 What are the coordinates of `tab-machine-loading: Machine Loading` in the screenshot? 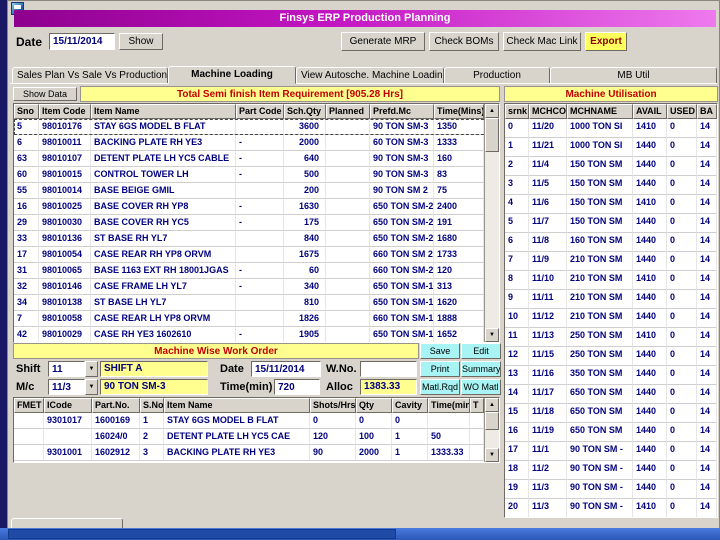 It's located at (232, 75).